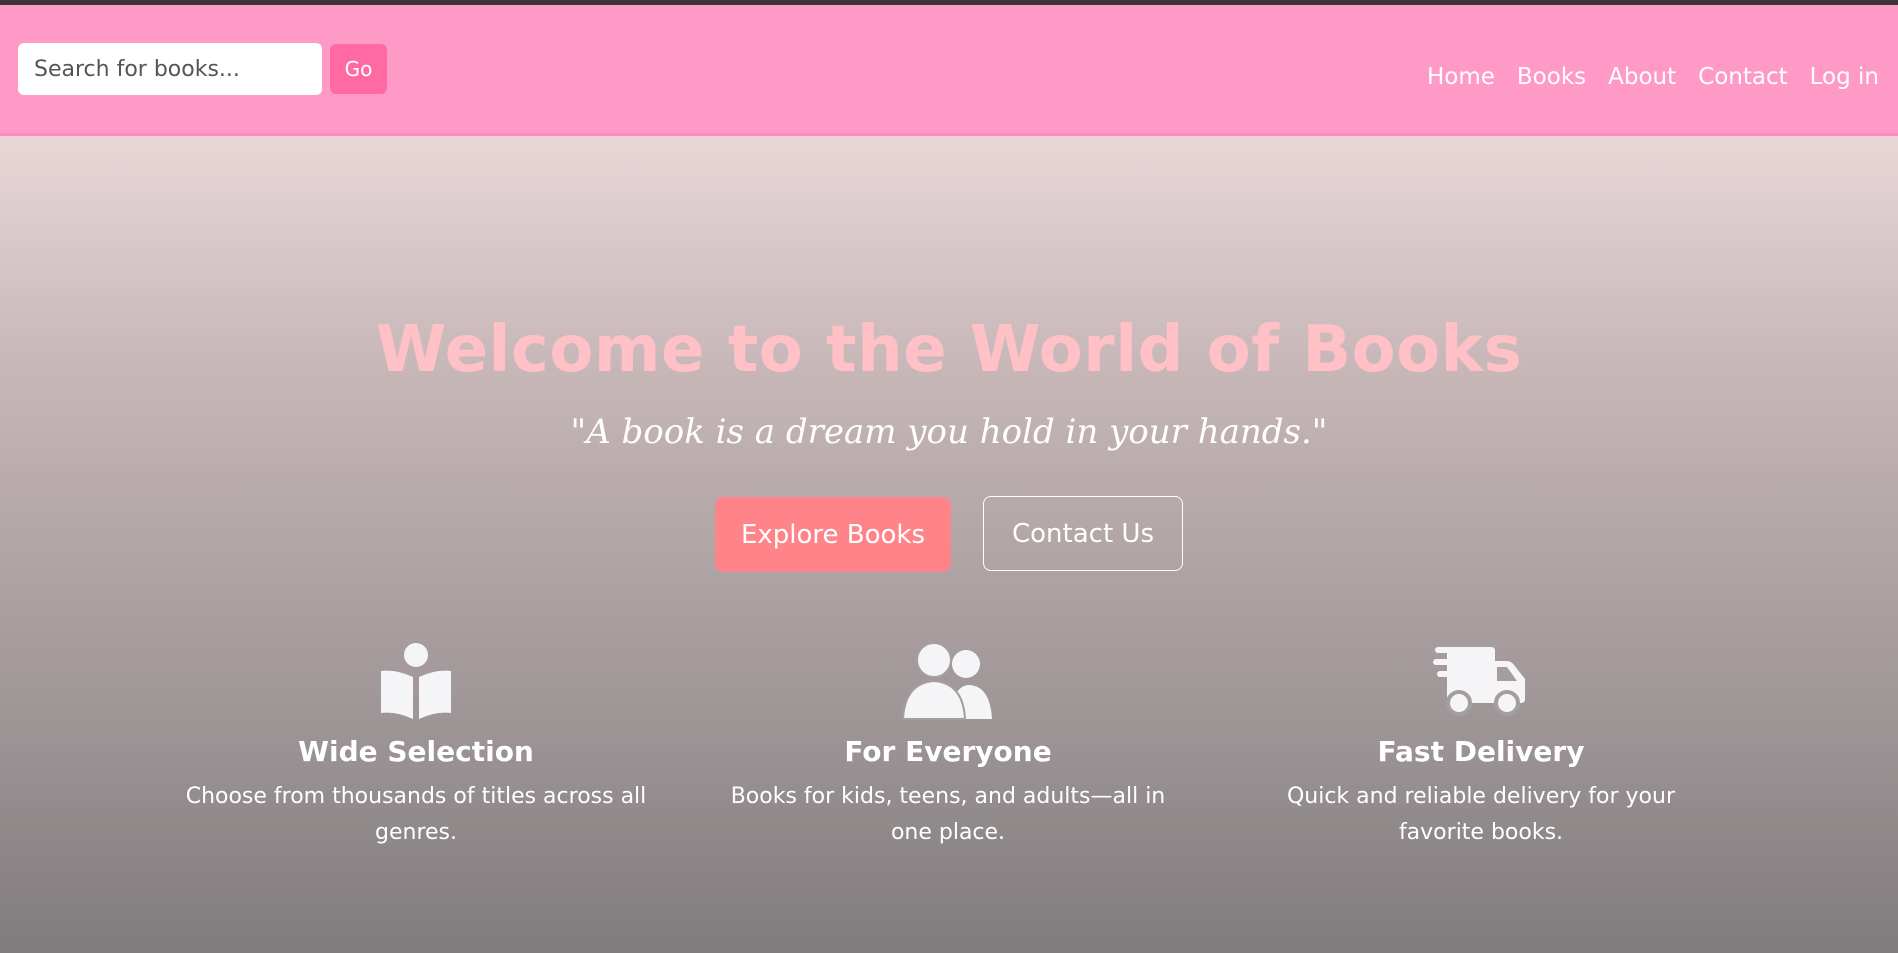 This screenshot has width=1898, height=953. Describe the element at coordinates (946, 681) in the screenshot. I see `users-icon` at that location.